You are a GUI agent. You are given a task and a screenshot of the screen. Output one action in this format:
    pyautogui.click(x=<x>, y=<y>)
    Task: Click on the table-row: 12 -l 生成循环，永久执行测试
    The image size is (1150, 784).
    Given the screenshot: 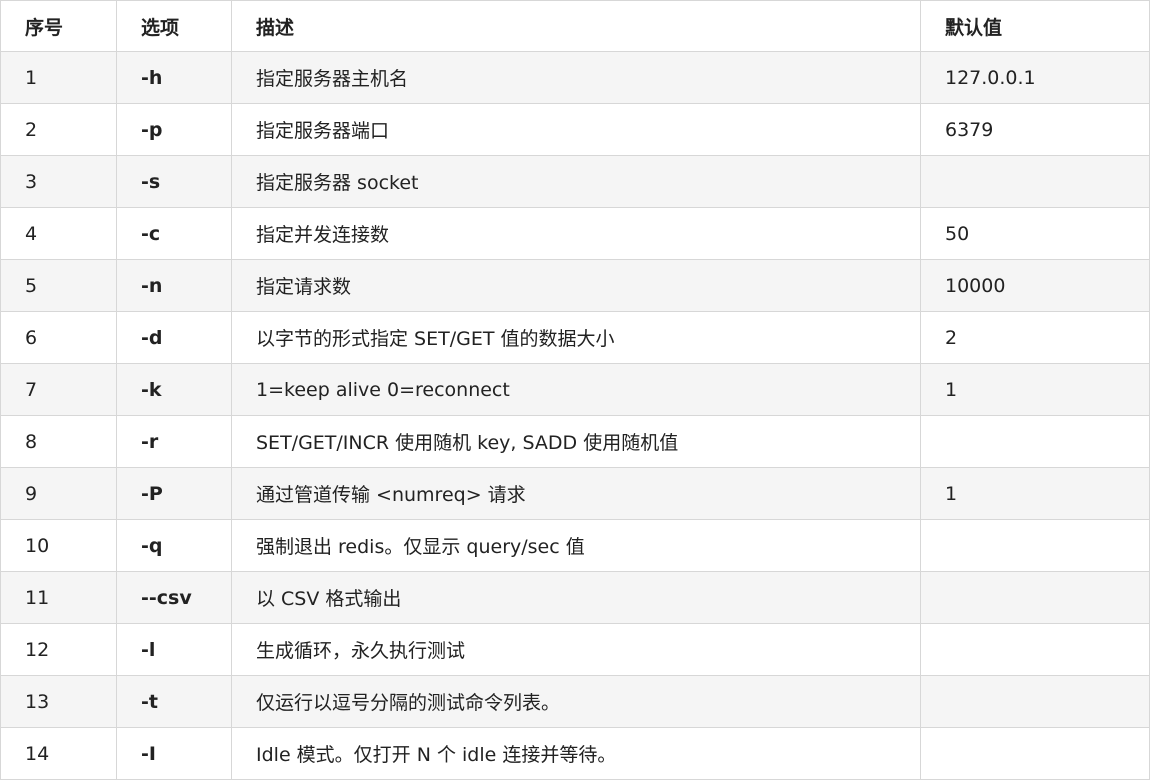 What is the action you would take?
    pyautogui.click(x=575, y=649)
    